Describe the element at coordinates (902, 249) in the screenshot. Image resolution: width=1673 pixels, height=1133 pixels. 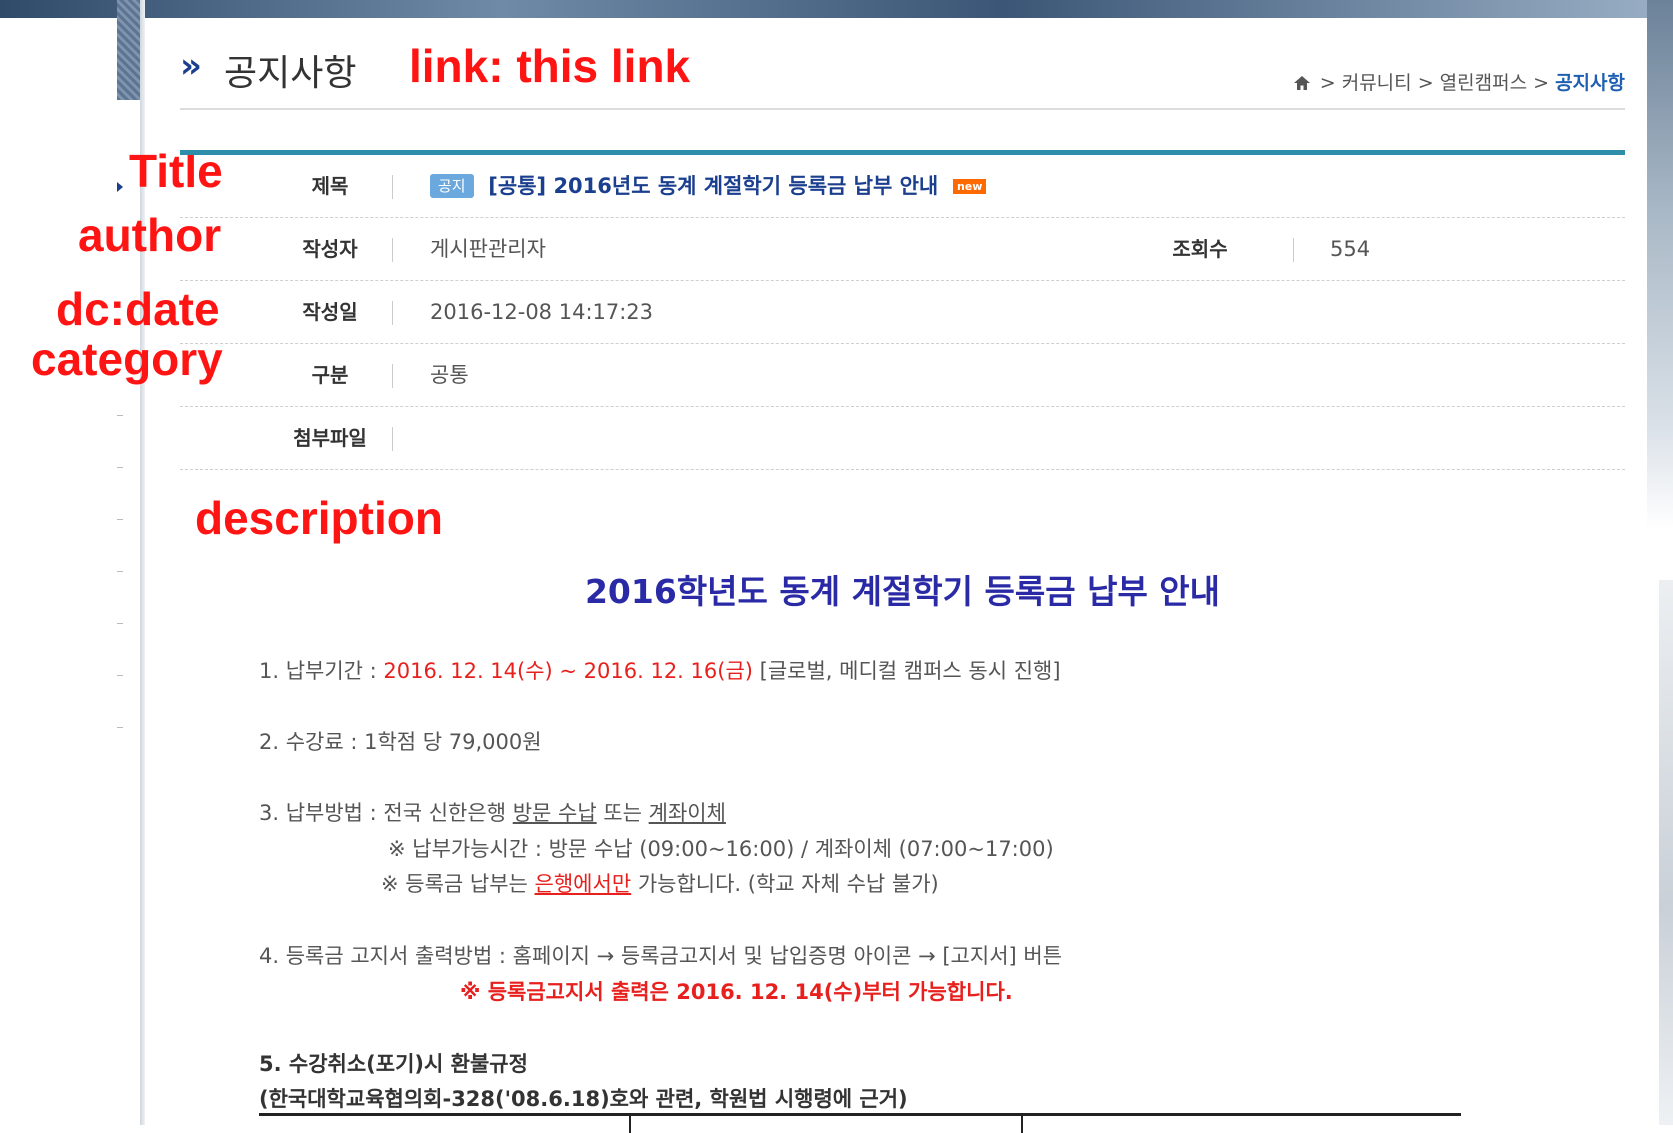
I see `row-author: 작성자 게시판관리자 조회수 554` at that location.